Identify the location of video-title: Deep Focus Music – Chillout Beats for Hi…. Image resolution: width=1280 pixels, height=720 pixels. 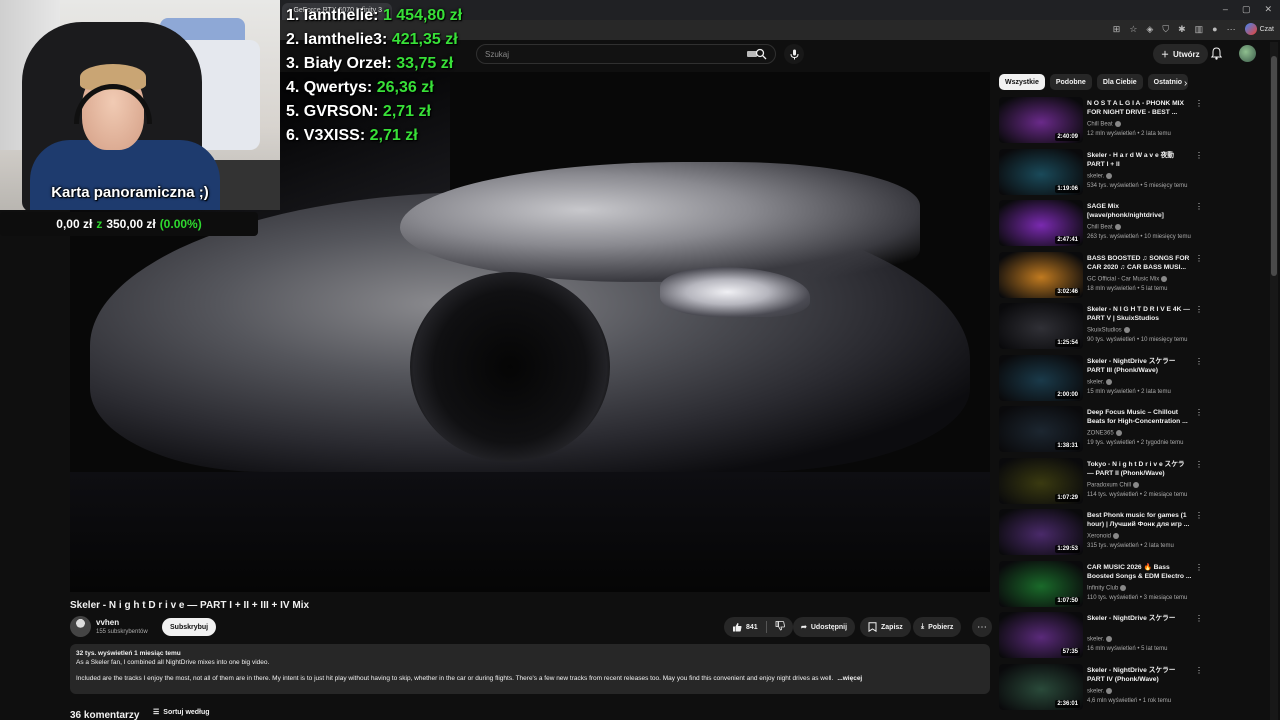
(1140, 417).